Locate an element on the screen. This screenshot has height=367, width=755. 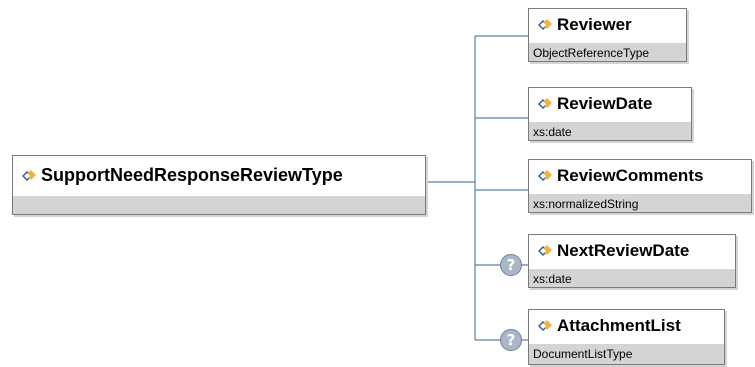
child-node-title: NextReviewDate is located at coordinates (632, 252).